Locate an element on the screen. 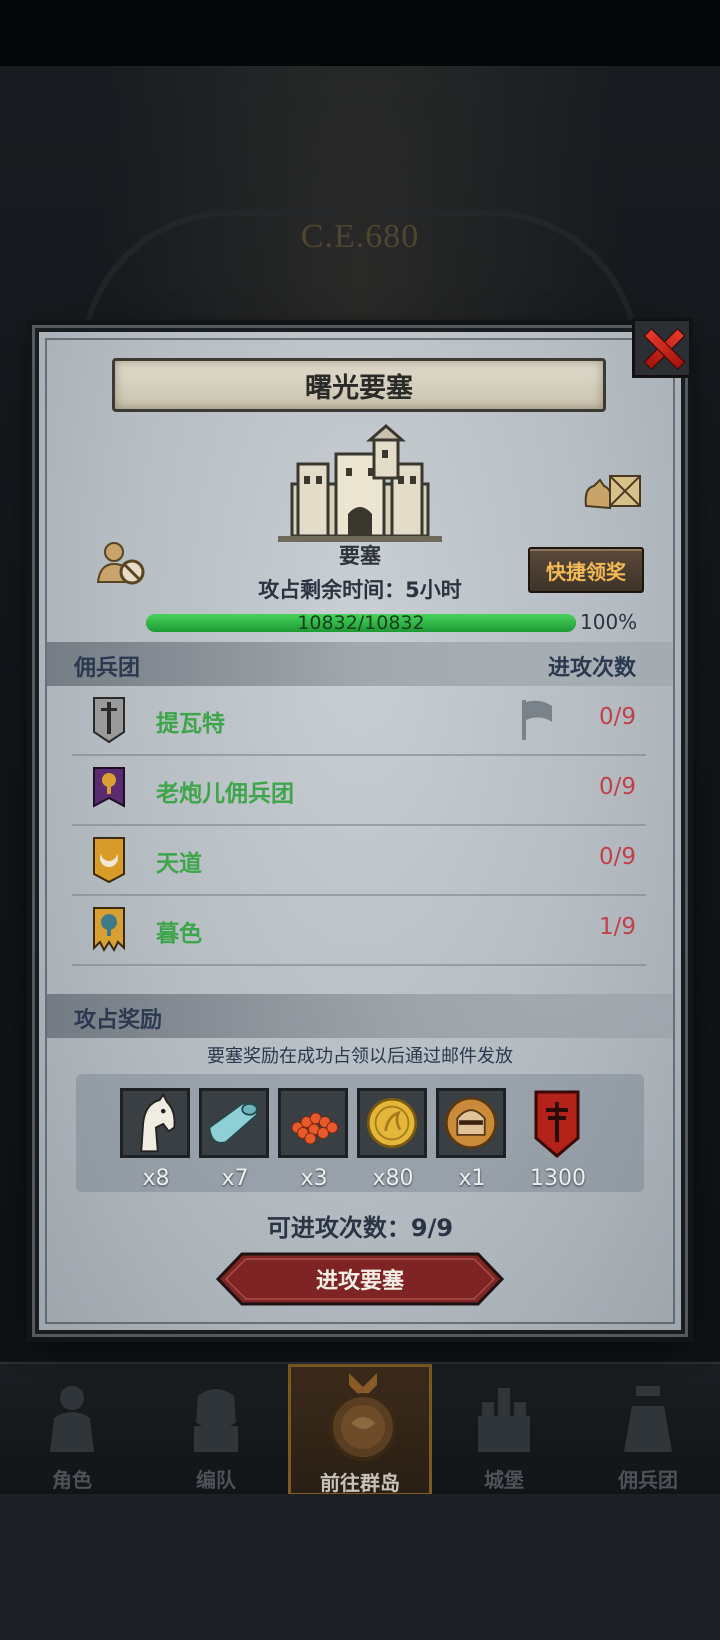 The width and height of the screenshot is (720, 1640). reward-qty: x8 is located at coordinates (156, 1178).